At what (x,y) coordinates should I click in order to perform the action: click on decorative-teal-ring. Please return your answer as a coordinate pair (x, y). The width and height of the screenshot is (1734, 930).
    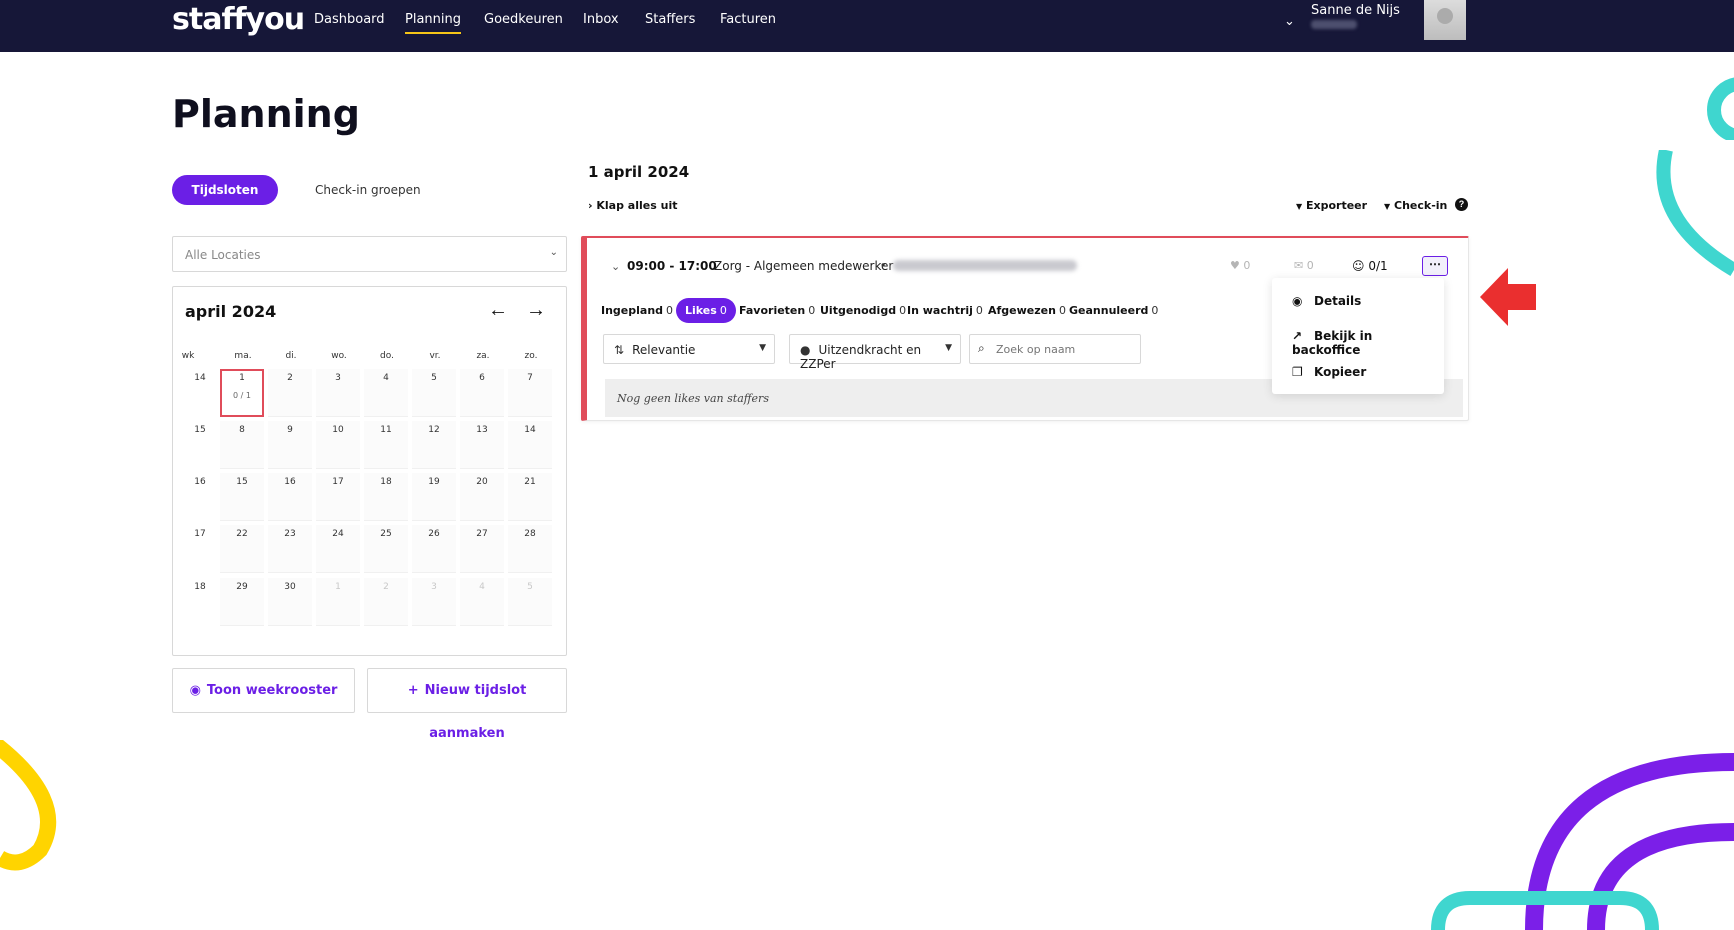
    Looking at the image, I should click on (1720, 108).